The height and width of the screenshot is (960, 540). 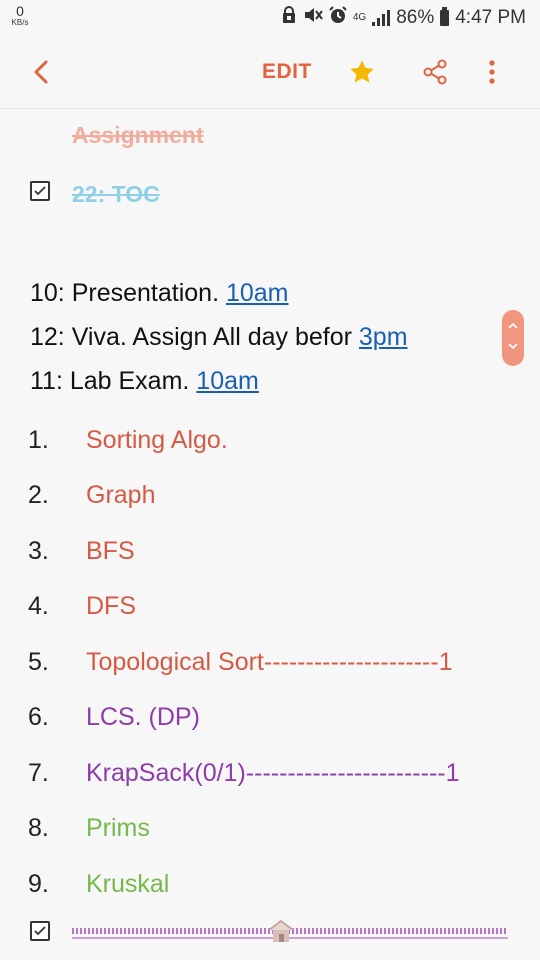 What do you see at coordinates (270, 501) in the screenshot?
I see `list-item: 2. Graph` at bounding box center [270, 501].